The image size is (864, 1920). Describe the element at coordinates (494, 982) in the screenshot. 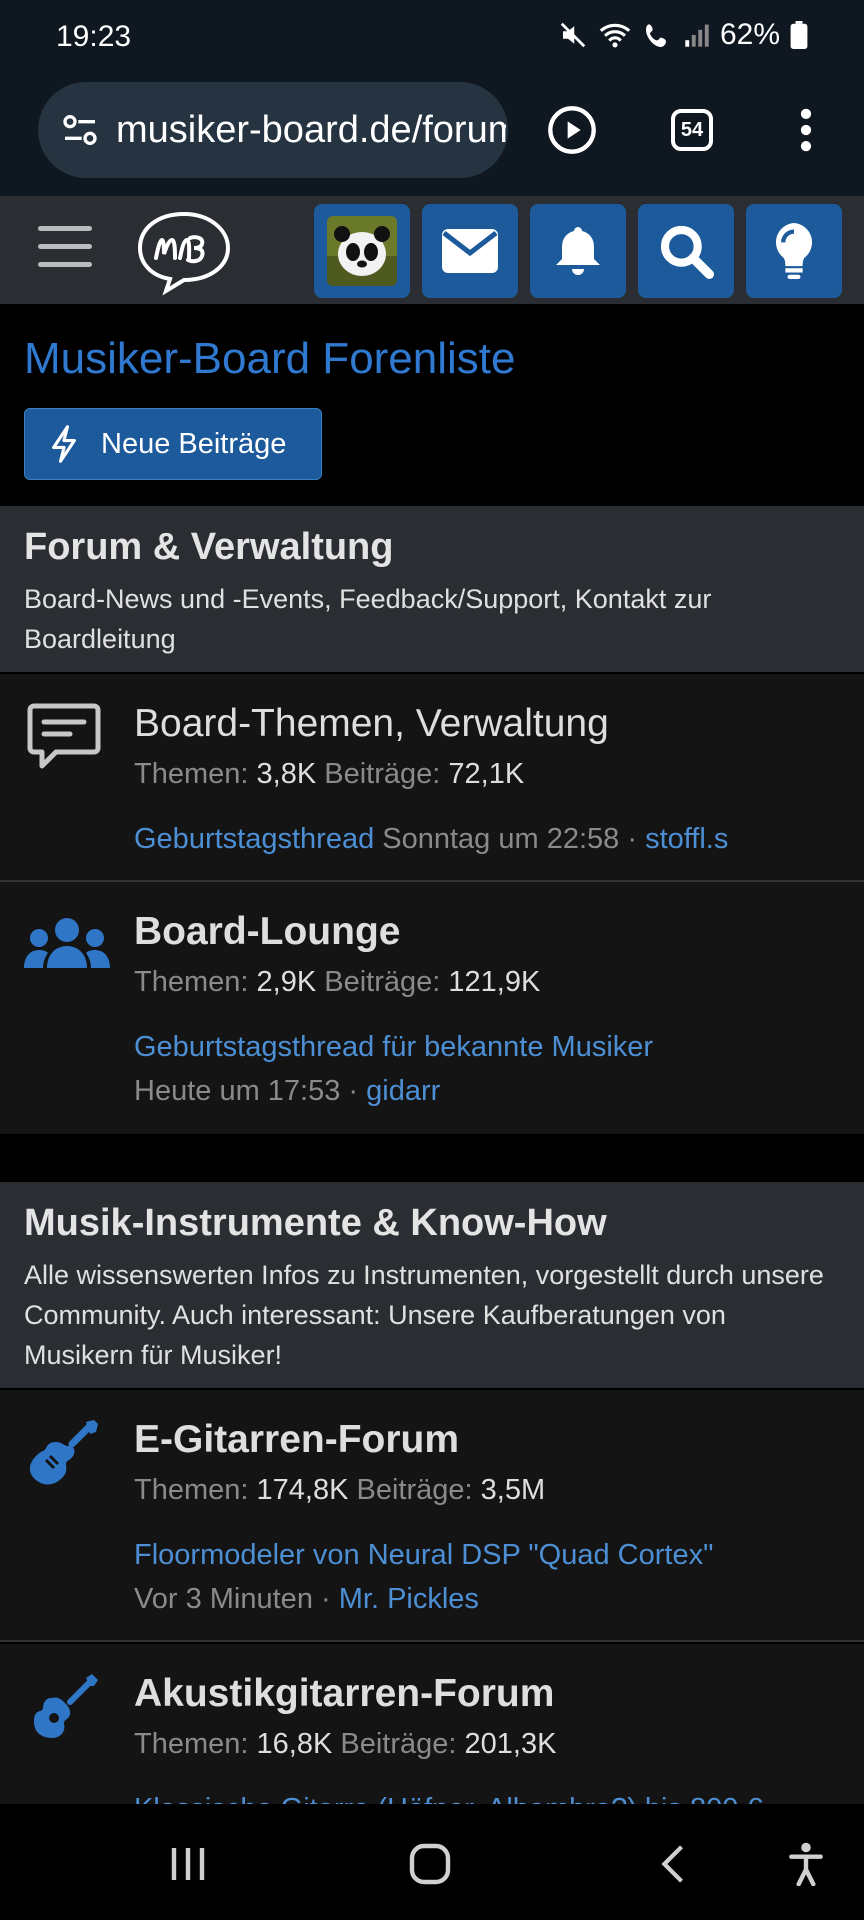

I see `posts-count: 121,9K` at that location.